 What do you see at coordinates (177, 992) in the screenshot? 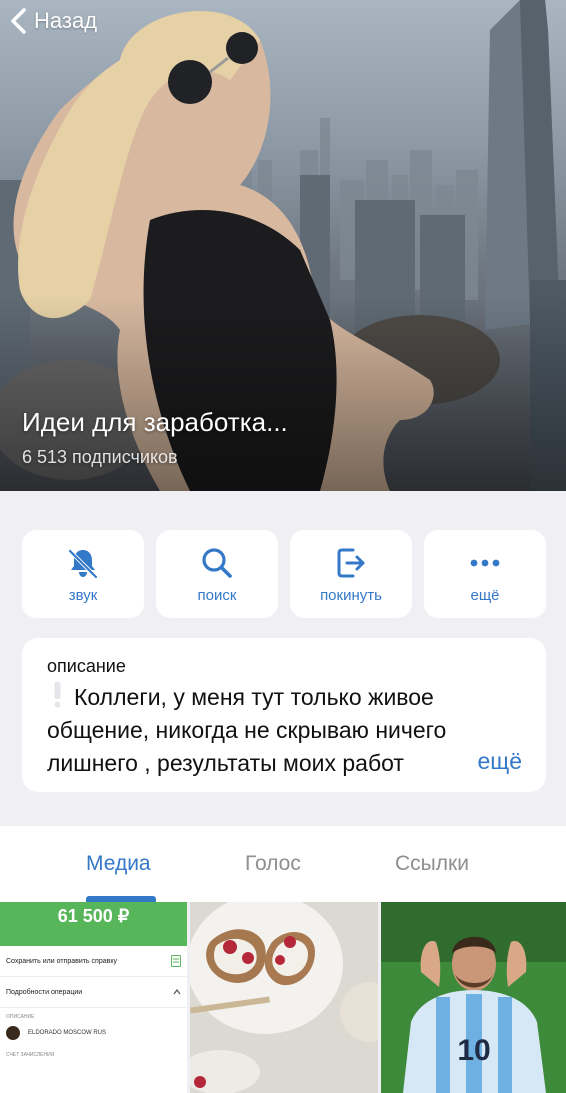
I see `chevron-up-icon` at bounding box center [177, 992].